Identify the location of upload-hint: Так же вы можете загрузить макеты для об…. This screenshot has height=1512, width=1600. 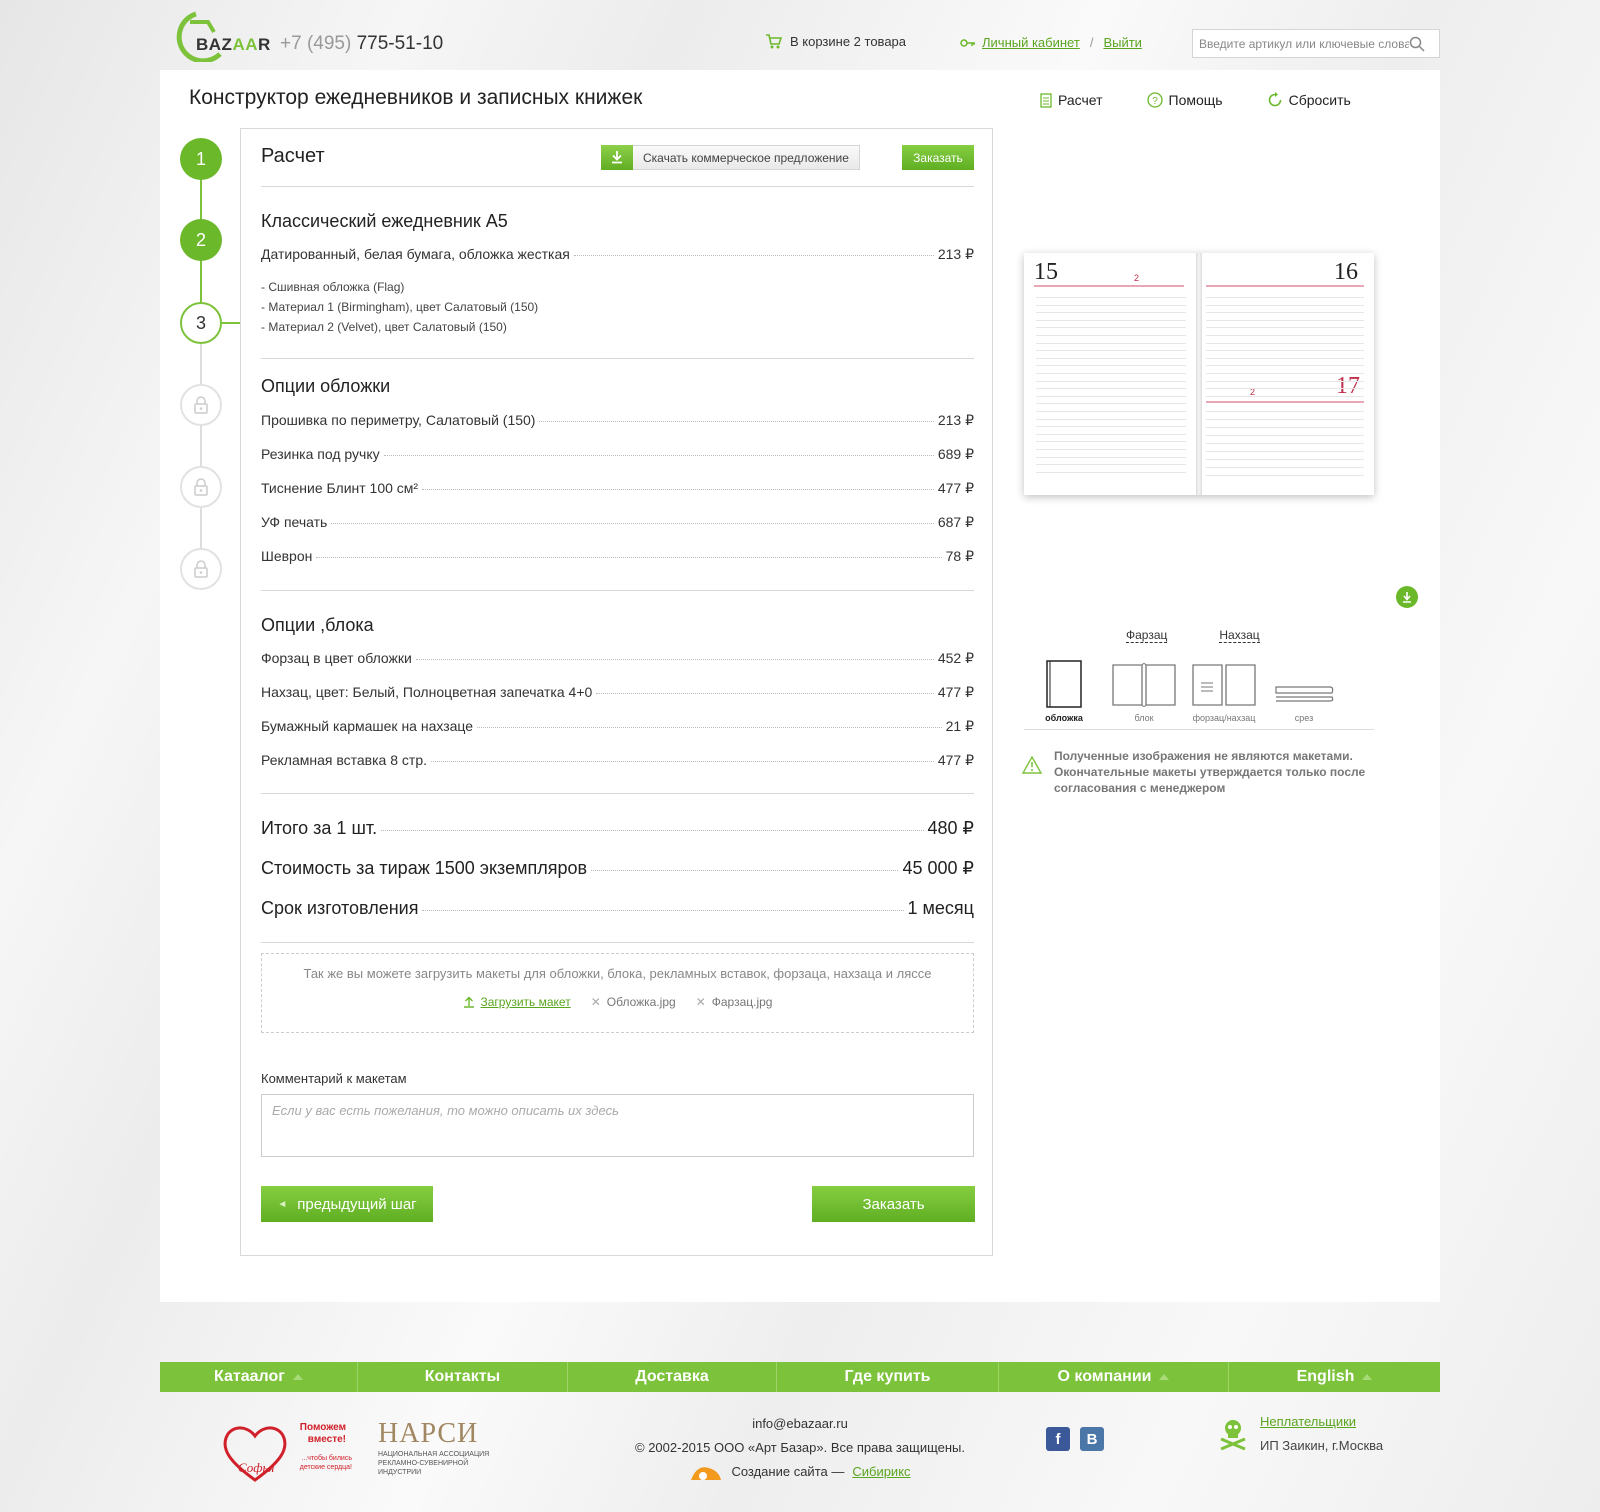
(617, 973).